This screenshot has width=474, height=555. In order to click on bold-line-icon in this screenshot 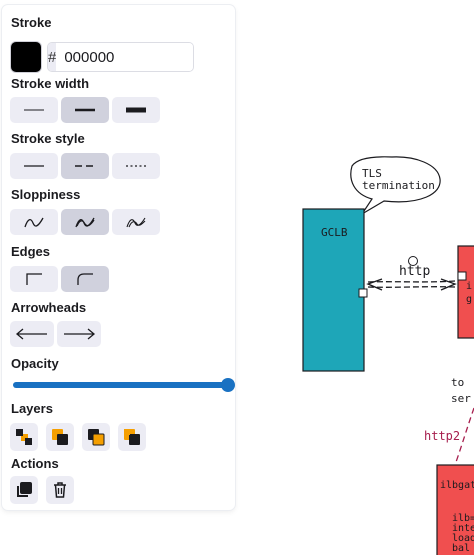, I will do `click(85, 110)`.